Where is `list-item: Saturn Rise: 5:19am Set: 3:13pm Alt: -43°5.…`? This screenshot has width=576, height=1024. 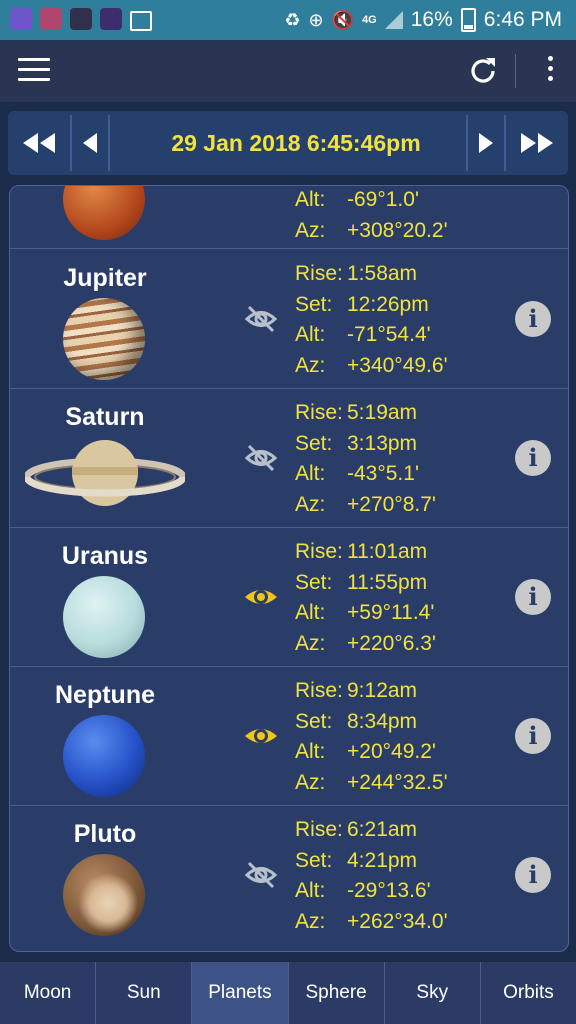
list-item: Saturn Rise: 5:19am Set: 3:13pm Alt: -43°5.… is located at coordinates (289, 458).